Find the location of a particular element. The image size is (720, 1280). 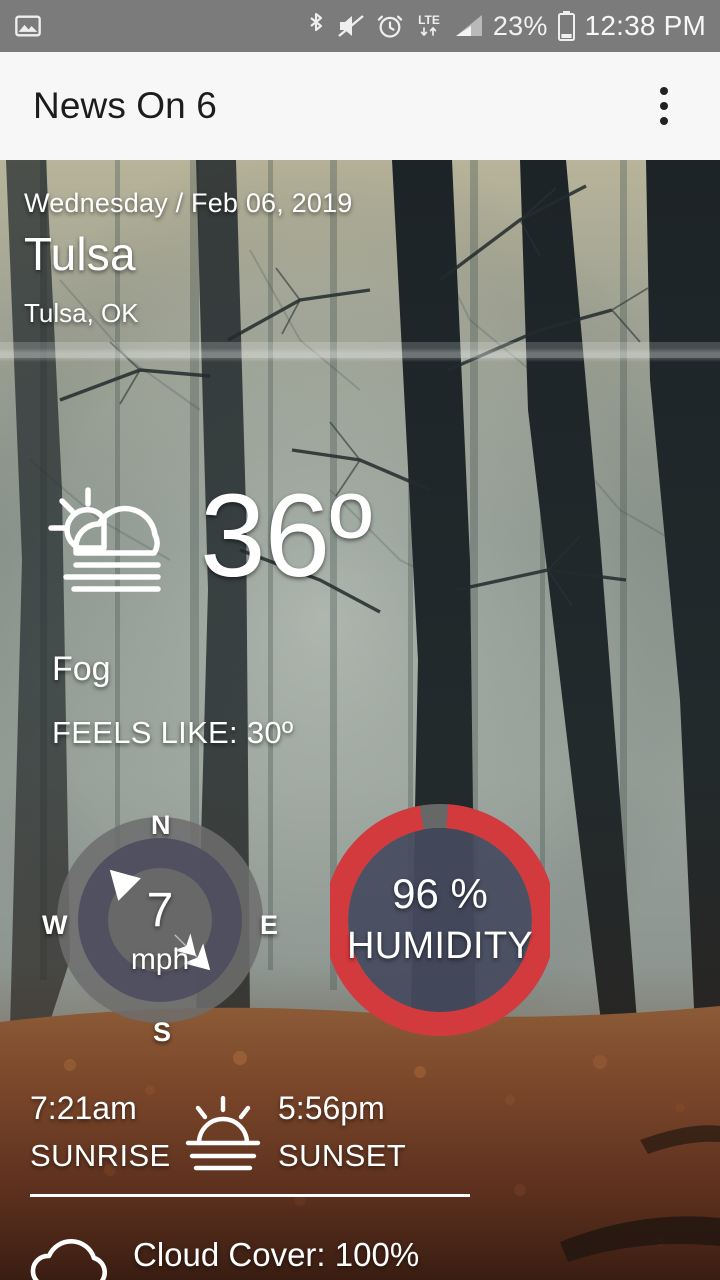

clock-label: 12:38 PM is located at coordinates (645, 25).